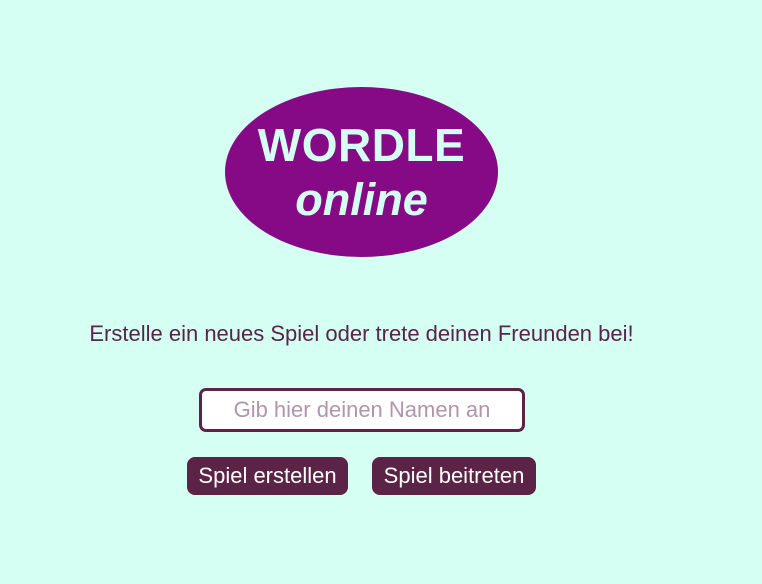 This screenshot has height=584, width=762. I want to click on create-game-button: Spiel erstellen, so click(267, 476).